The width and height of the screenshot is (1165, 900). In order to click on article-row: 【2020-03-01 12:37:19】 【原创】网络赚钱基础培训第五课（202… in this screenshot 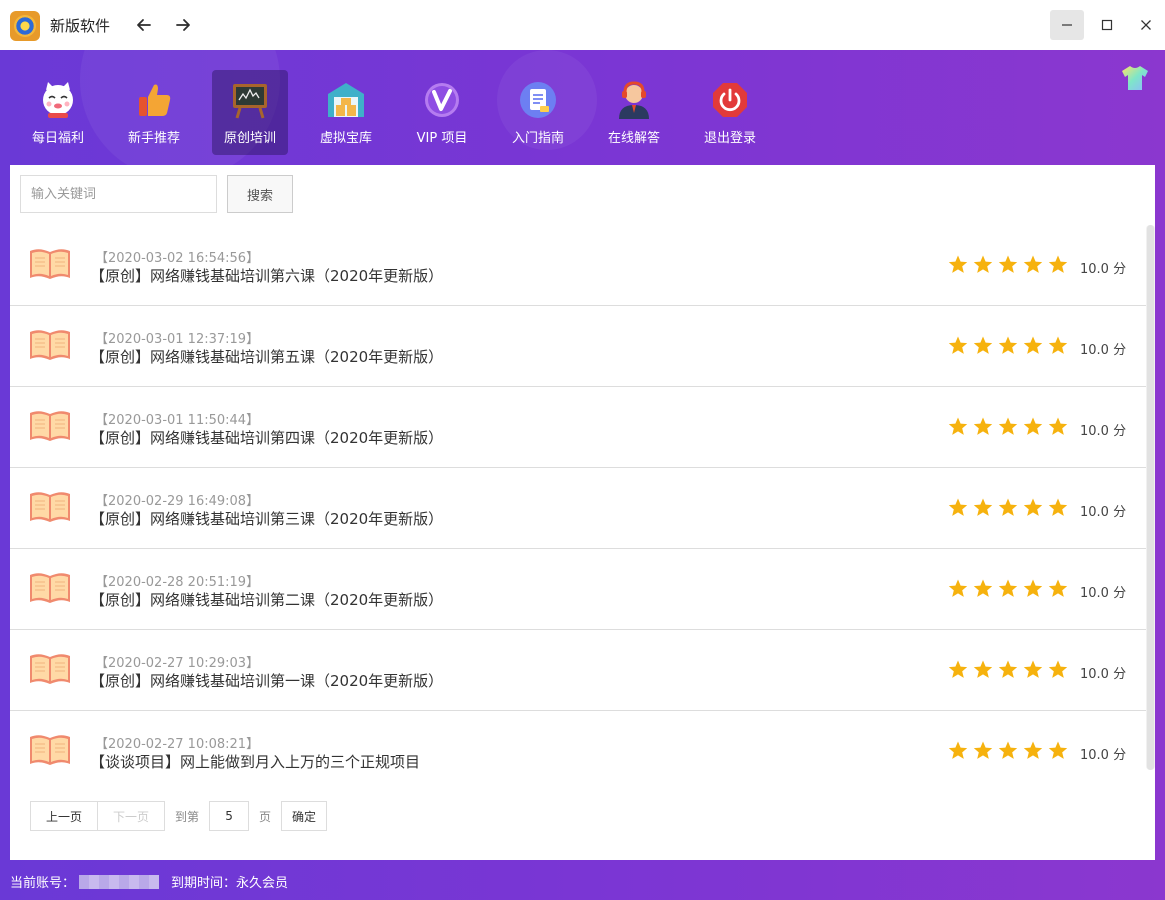, I will do `click(578, 346)`.